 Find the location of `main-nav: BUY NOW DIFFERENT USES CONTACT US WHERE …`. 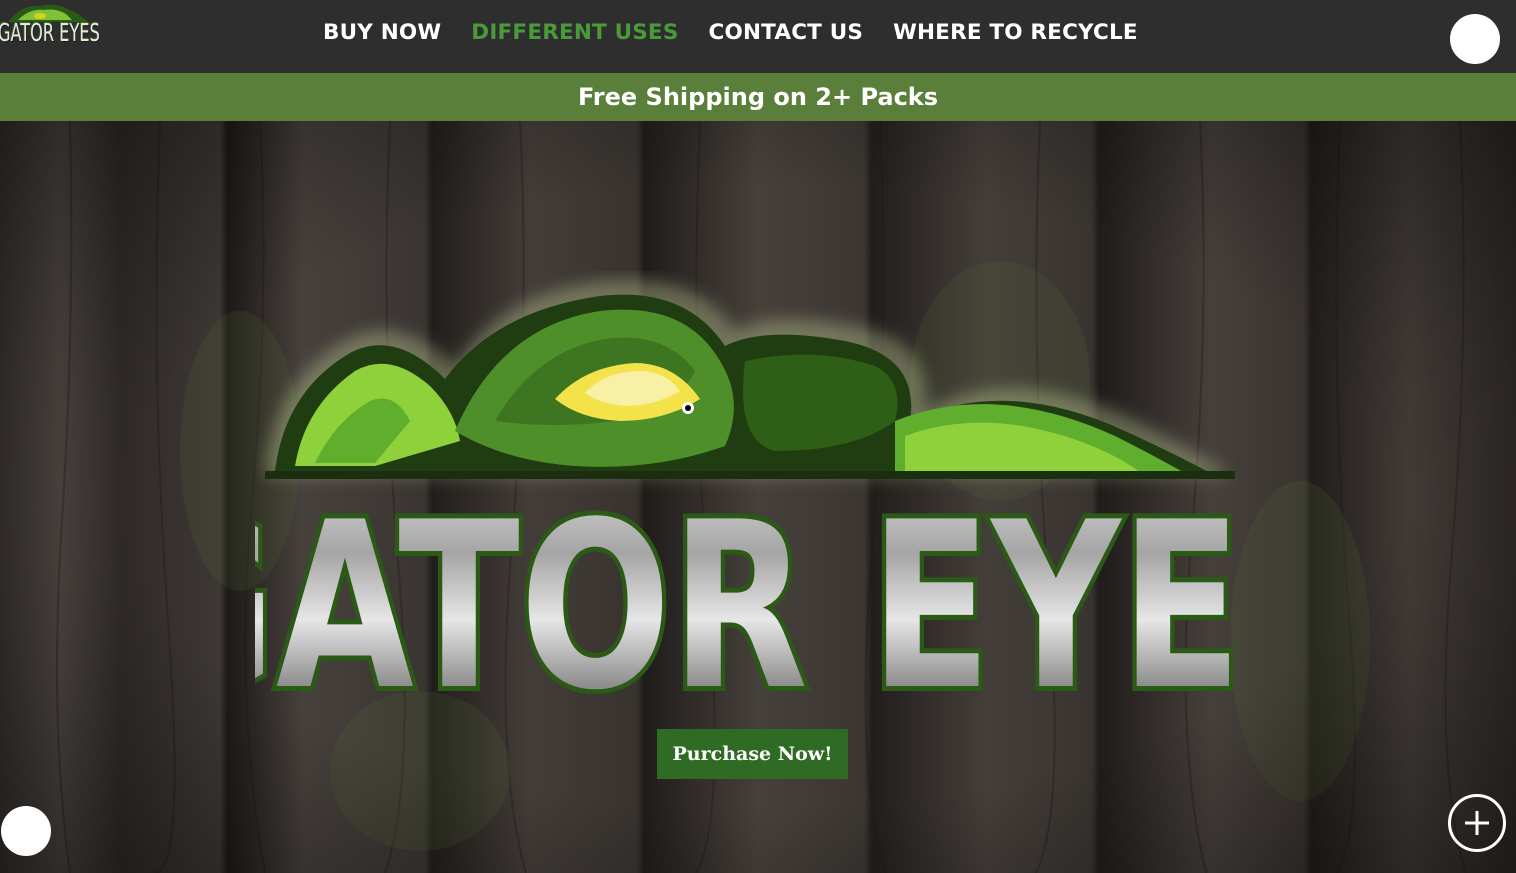

main-nav: BUY NOW DIFFERENT USES CONTACT US WHERE … is located at coordinates (730, 34).